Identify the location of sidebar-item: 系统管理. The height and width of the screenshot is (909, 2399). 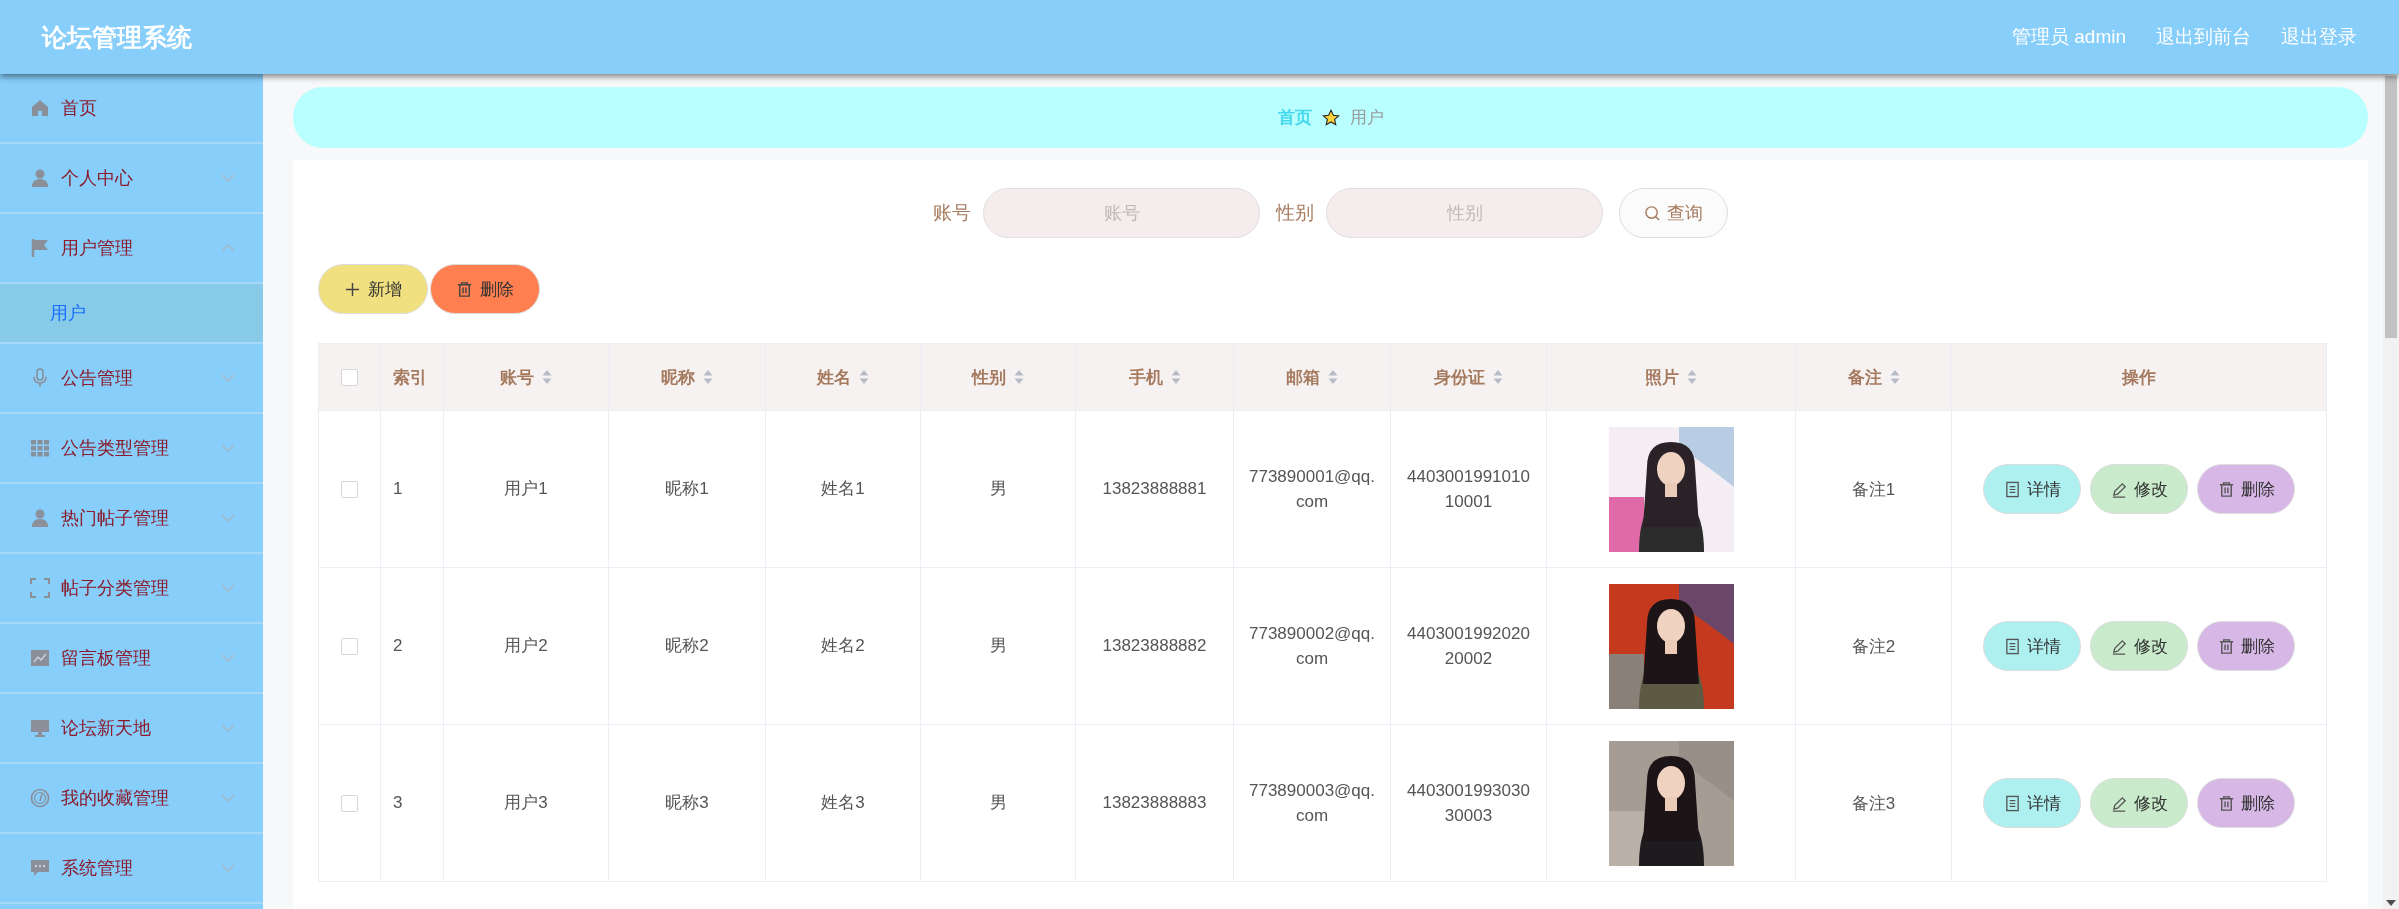
(131, 869).